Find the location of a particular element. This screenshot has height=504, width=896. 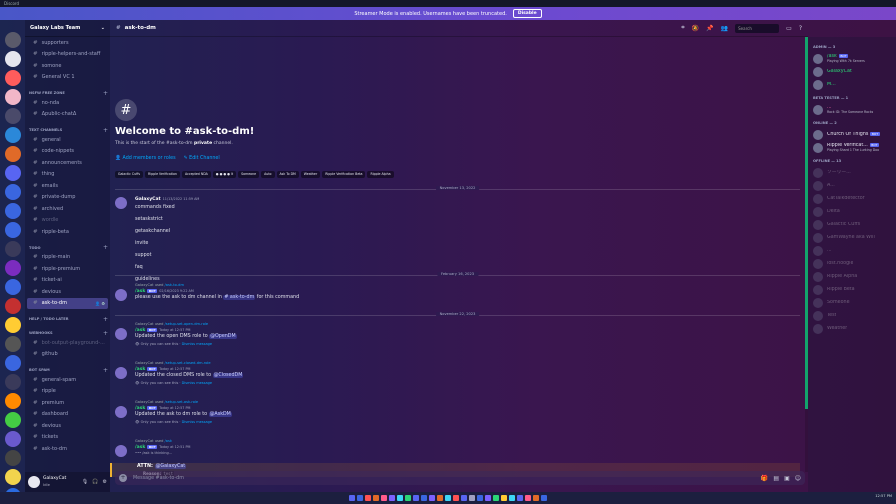

headphones-icon: 🎧 is located at coordinates (95, 482).